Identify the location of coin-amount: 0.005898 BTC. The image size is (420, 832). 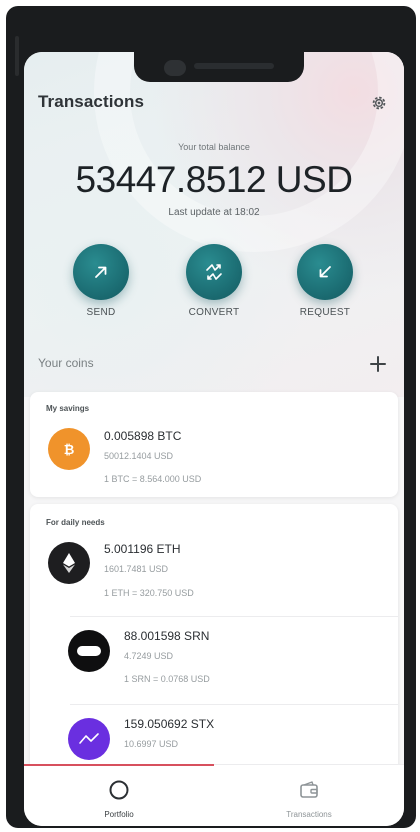
(143, 436).